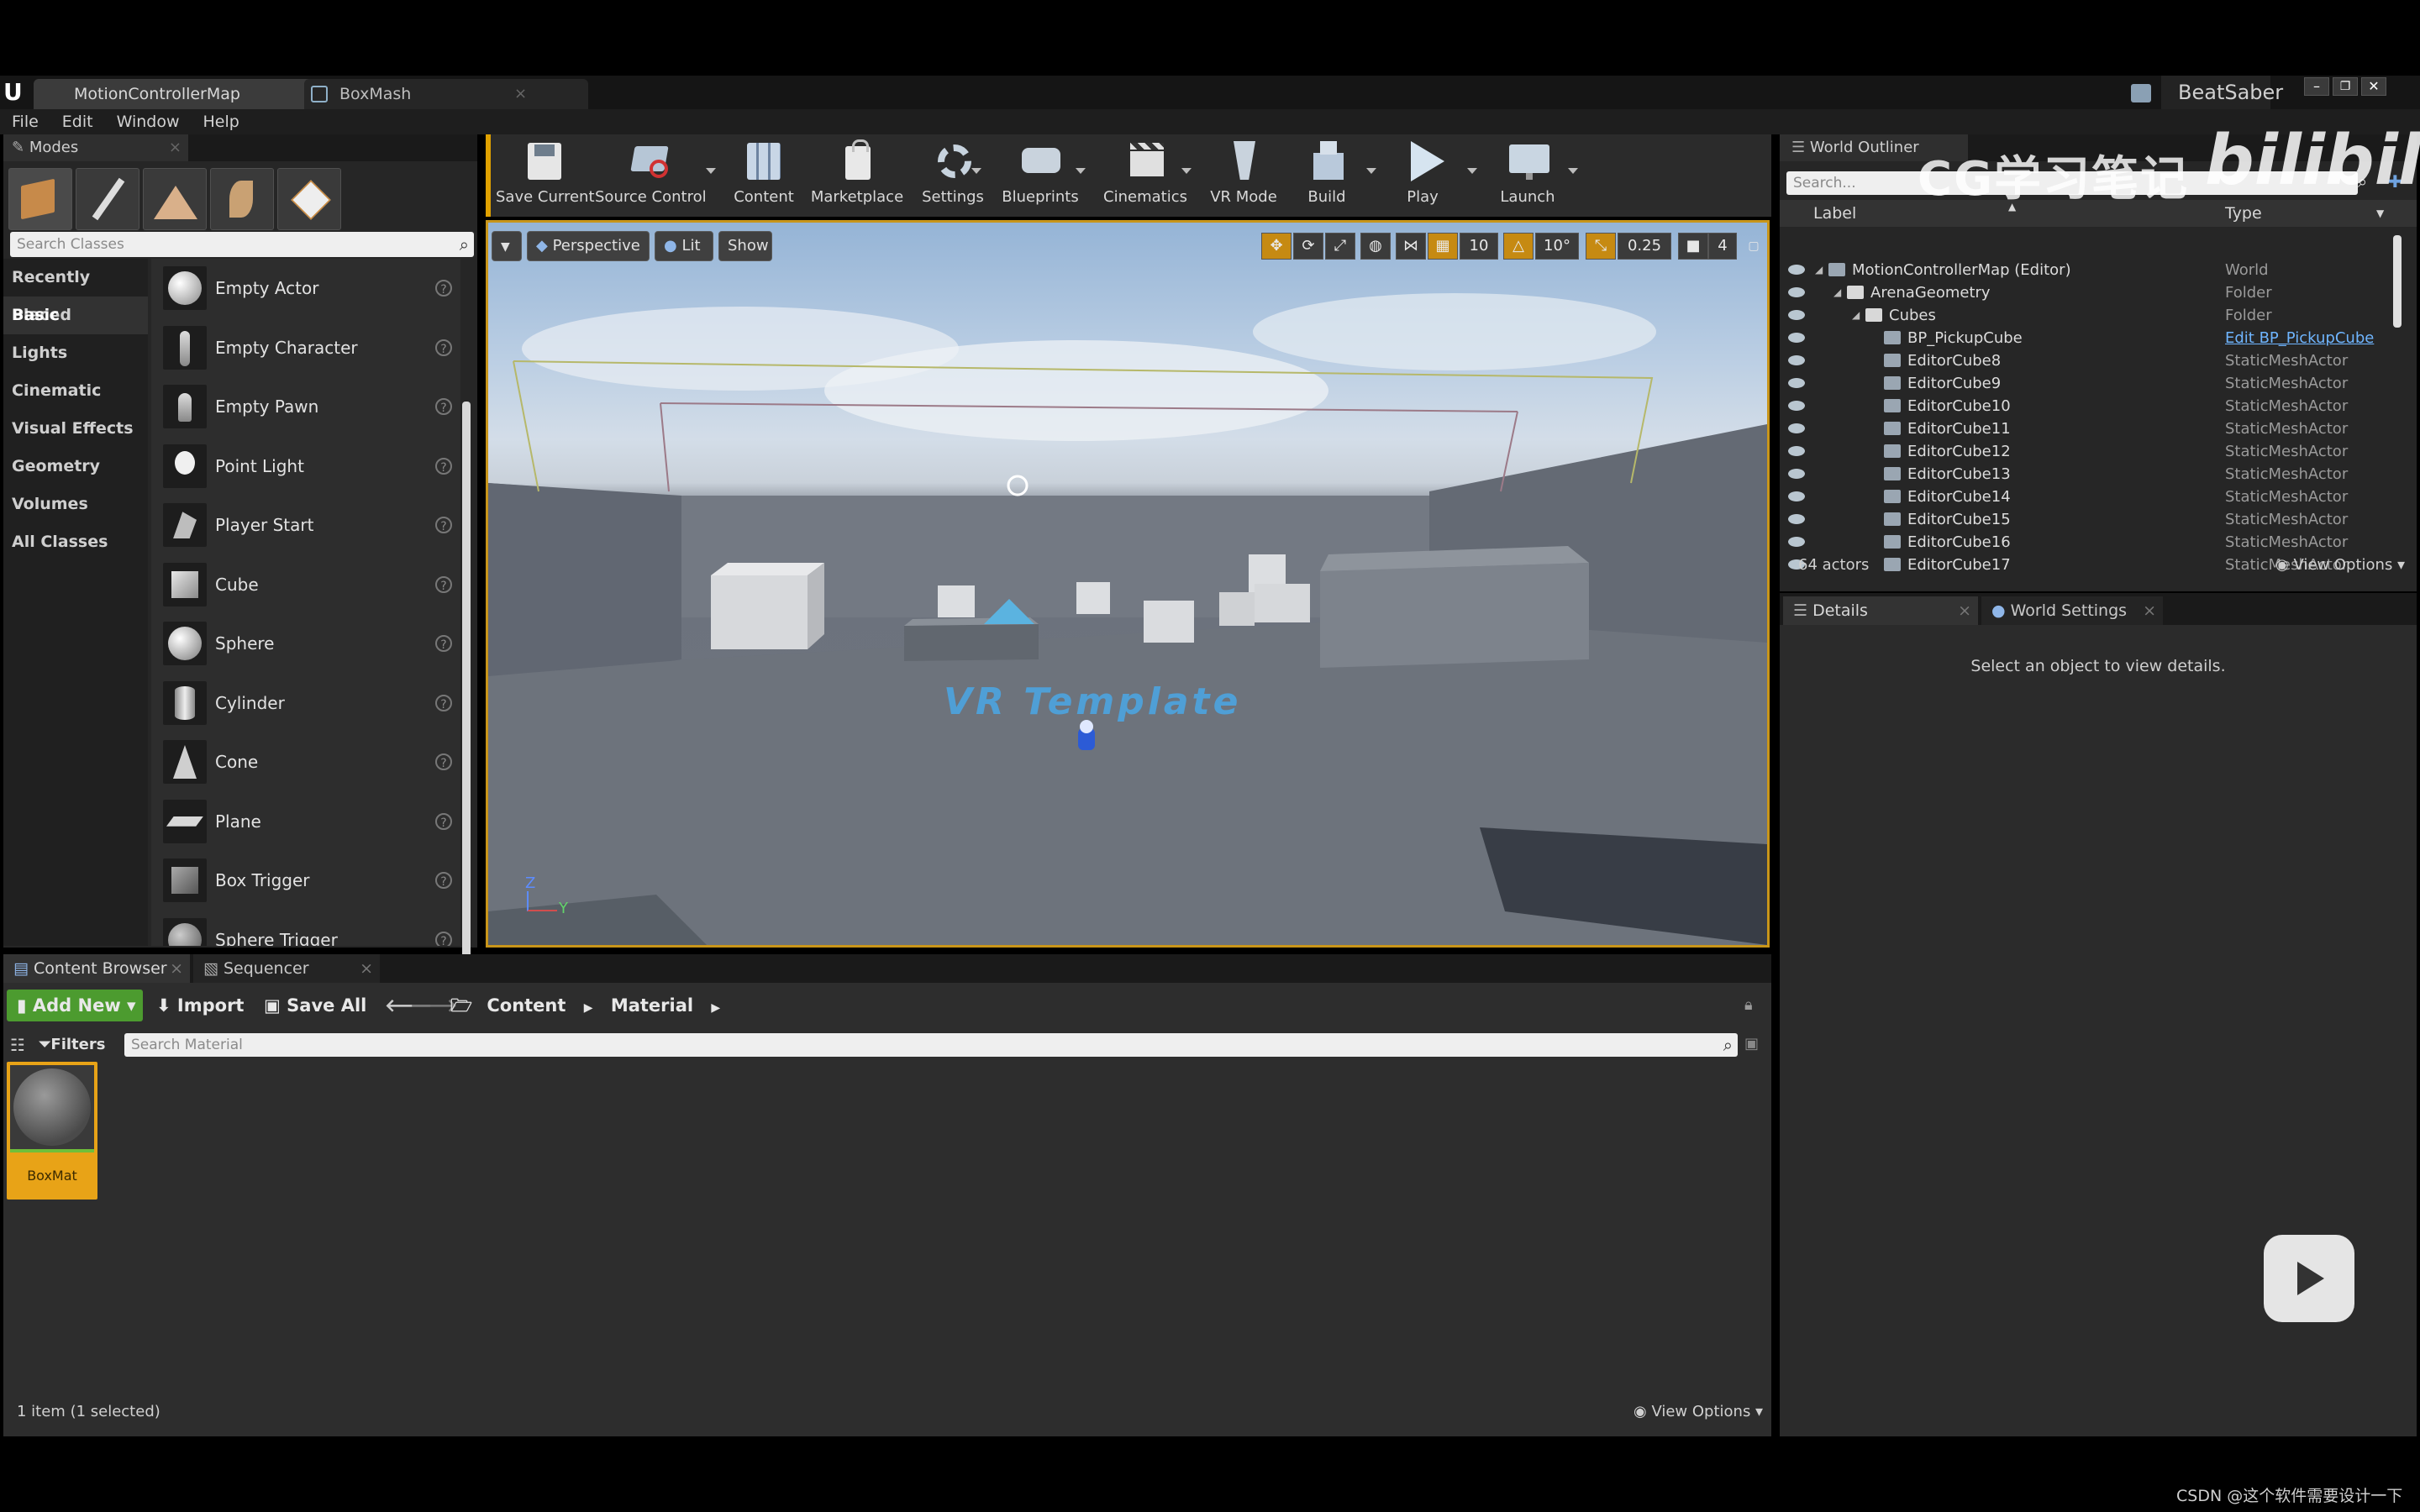 The width and height of the screenshot is (2420, 1512). Describe the element at coordinates (2243, 213) in the screenshot. I see `column-type: Type` at that location.